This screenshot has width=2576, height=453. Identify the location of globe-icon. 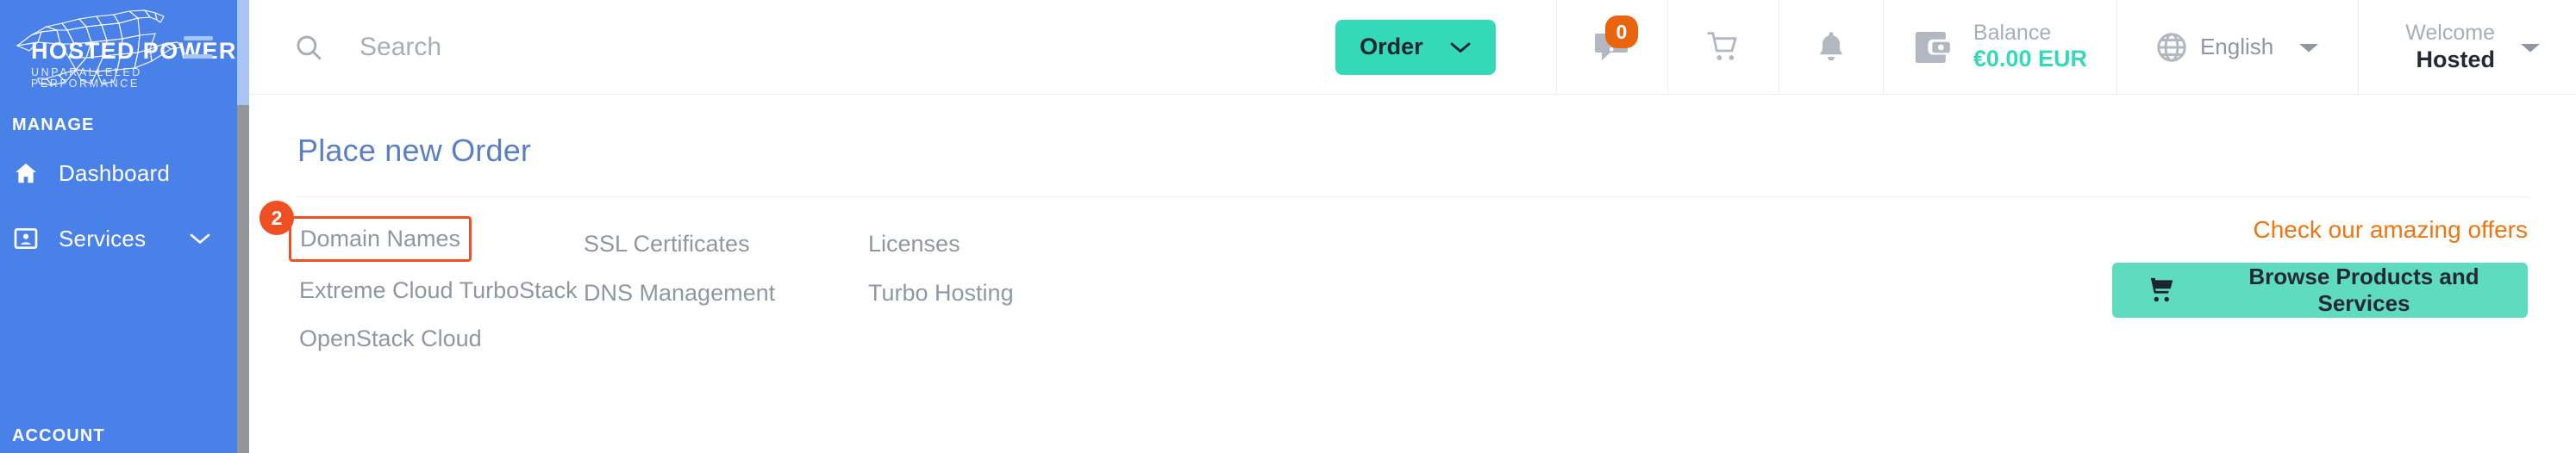
(2171, 47).